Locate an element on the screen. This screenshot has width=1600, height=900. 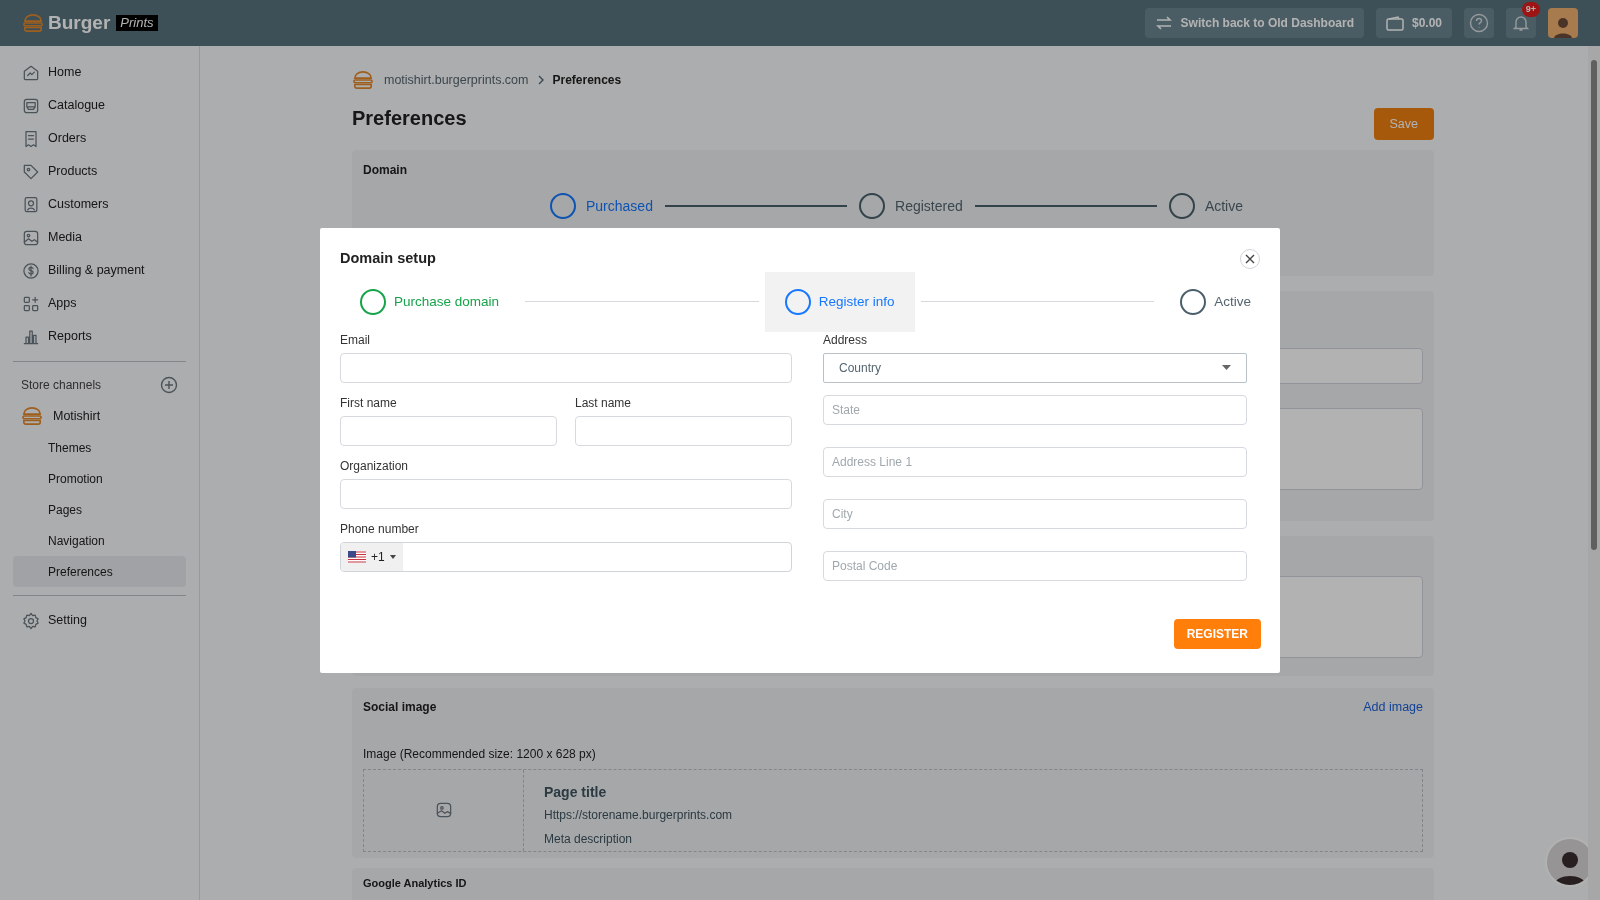
sidebar-item: Products is located at coordinates (99, 171).